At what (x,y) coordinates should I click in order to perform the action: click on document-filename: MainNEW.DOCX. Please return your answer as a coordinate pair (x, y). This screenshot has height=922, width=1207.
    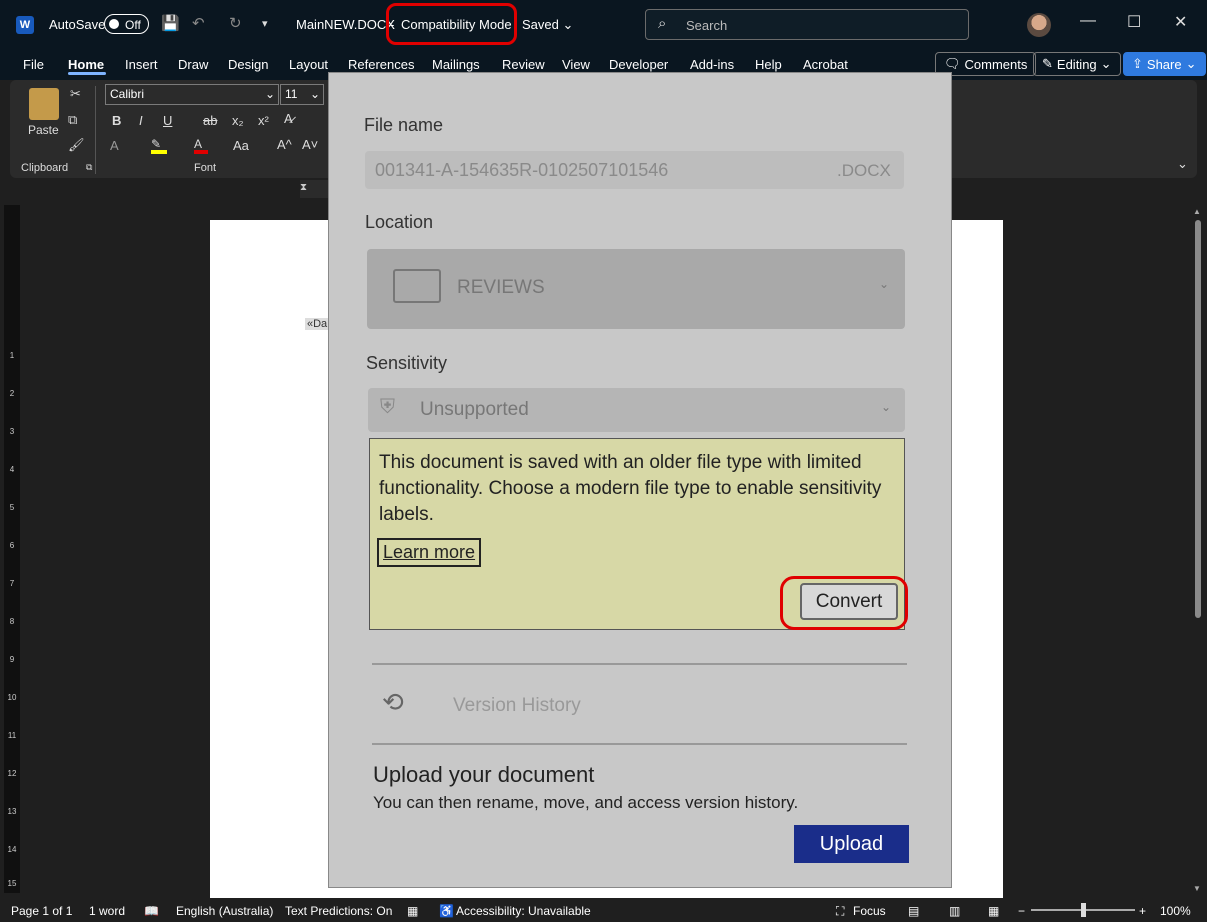
    Looking at the image, I should click on (345, 24).